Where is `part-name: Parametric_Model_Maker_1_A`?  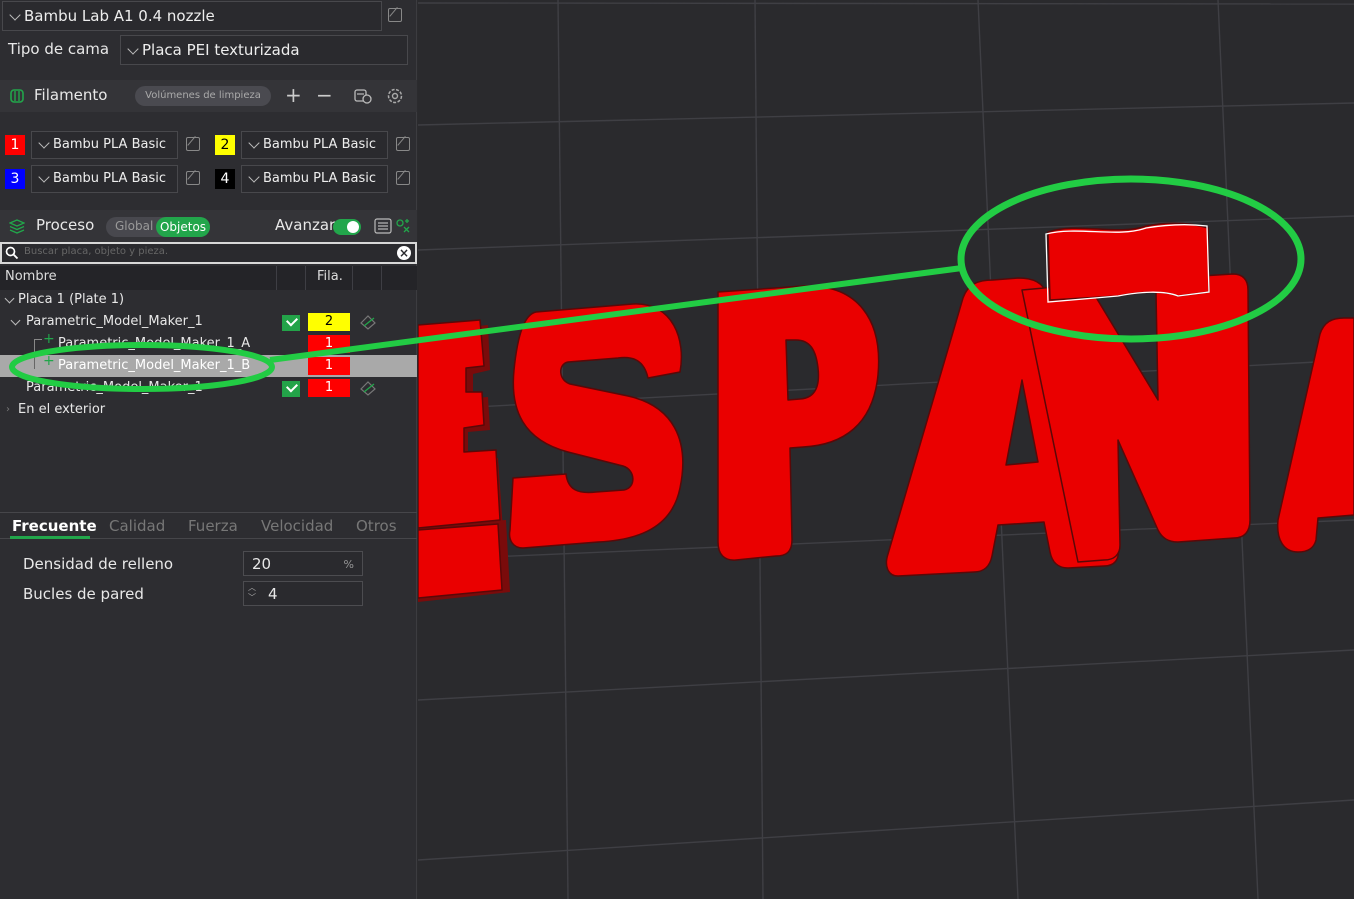
part-name: Parametric_Model_Maker_1_A is located at coordinates (154, 343).